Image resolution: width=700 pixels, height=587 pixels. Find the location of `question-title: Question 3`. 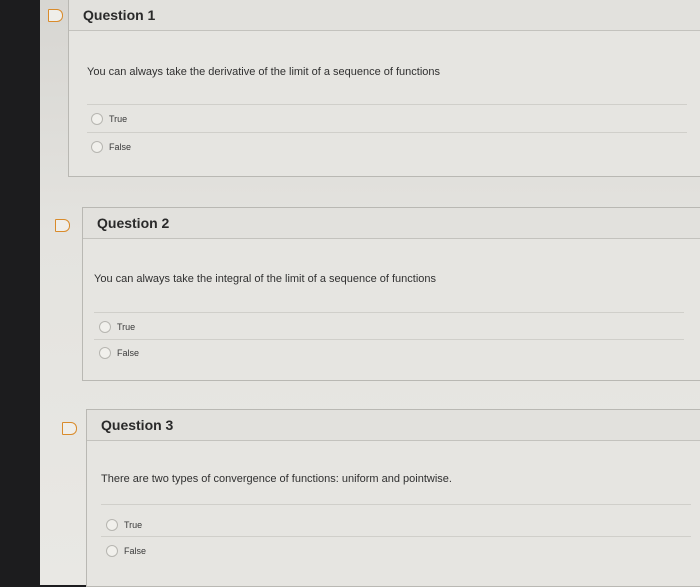

question-title: Question 3 is located at coordinates (137, 425).